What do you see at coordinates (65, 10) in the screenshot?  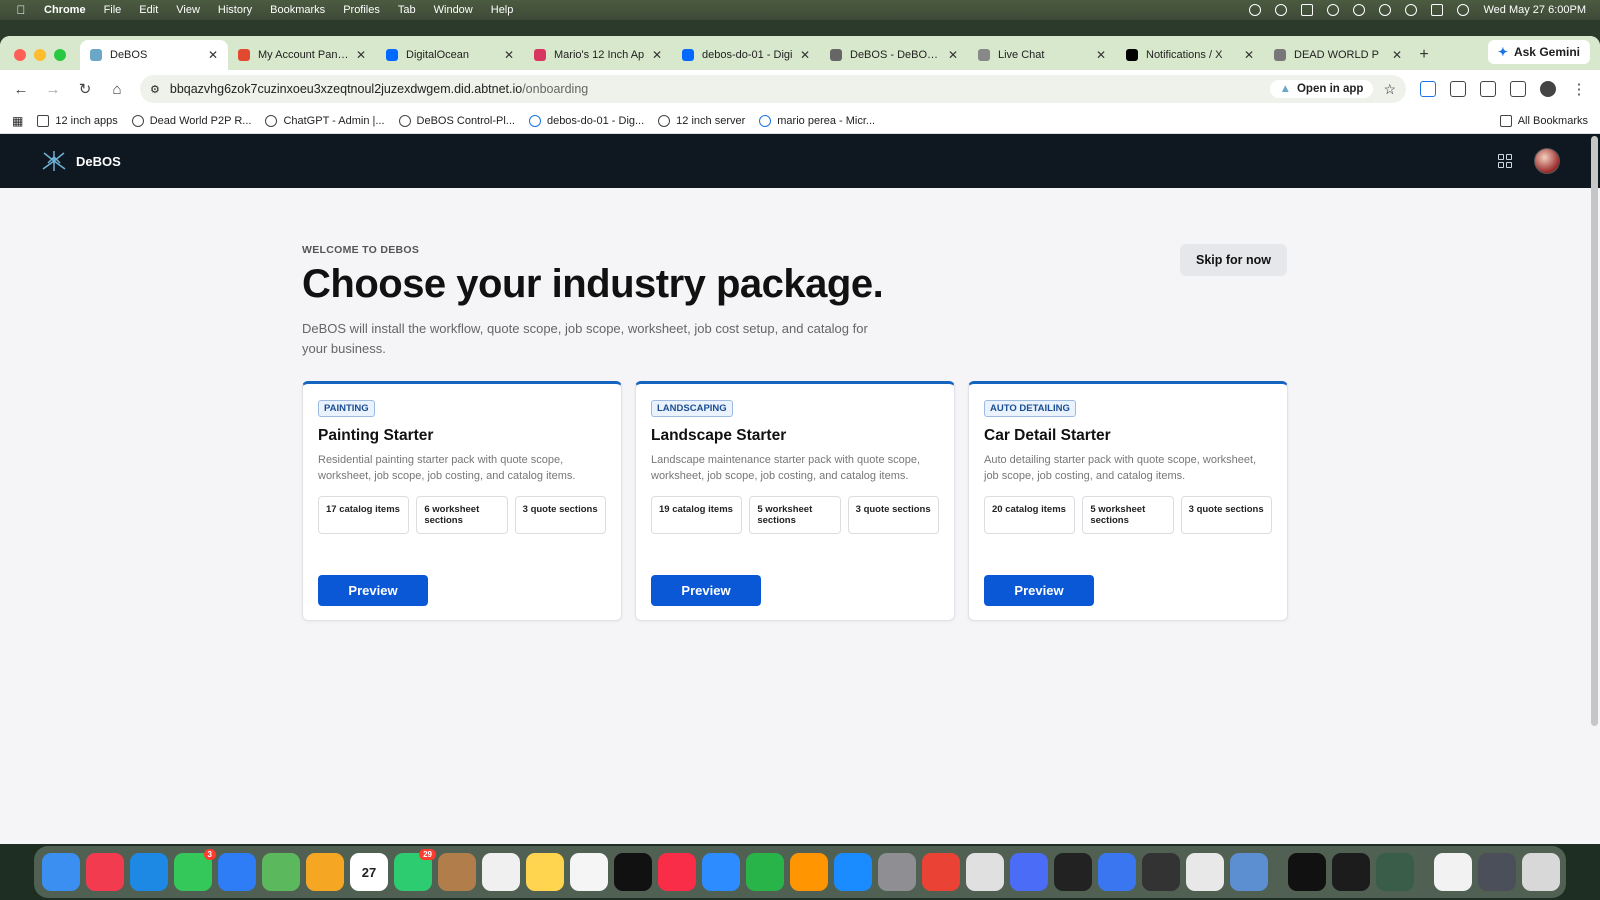 I see `menu-app-name: Chrome` at bounding box center [65, 10].